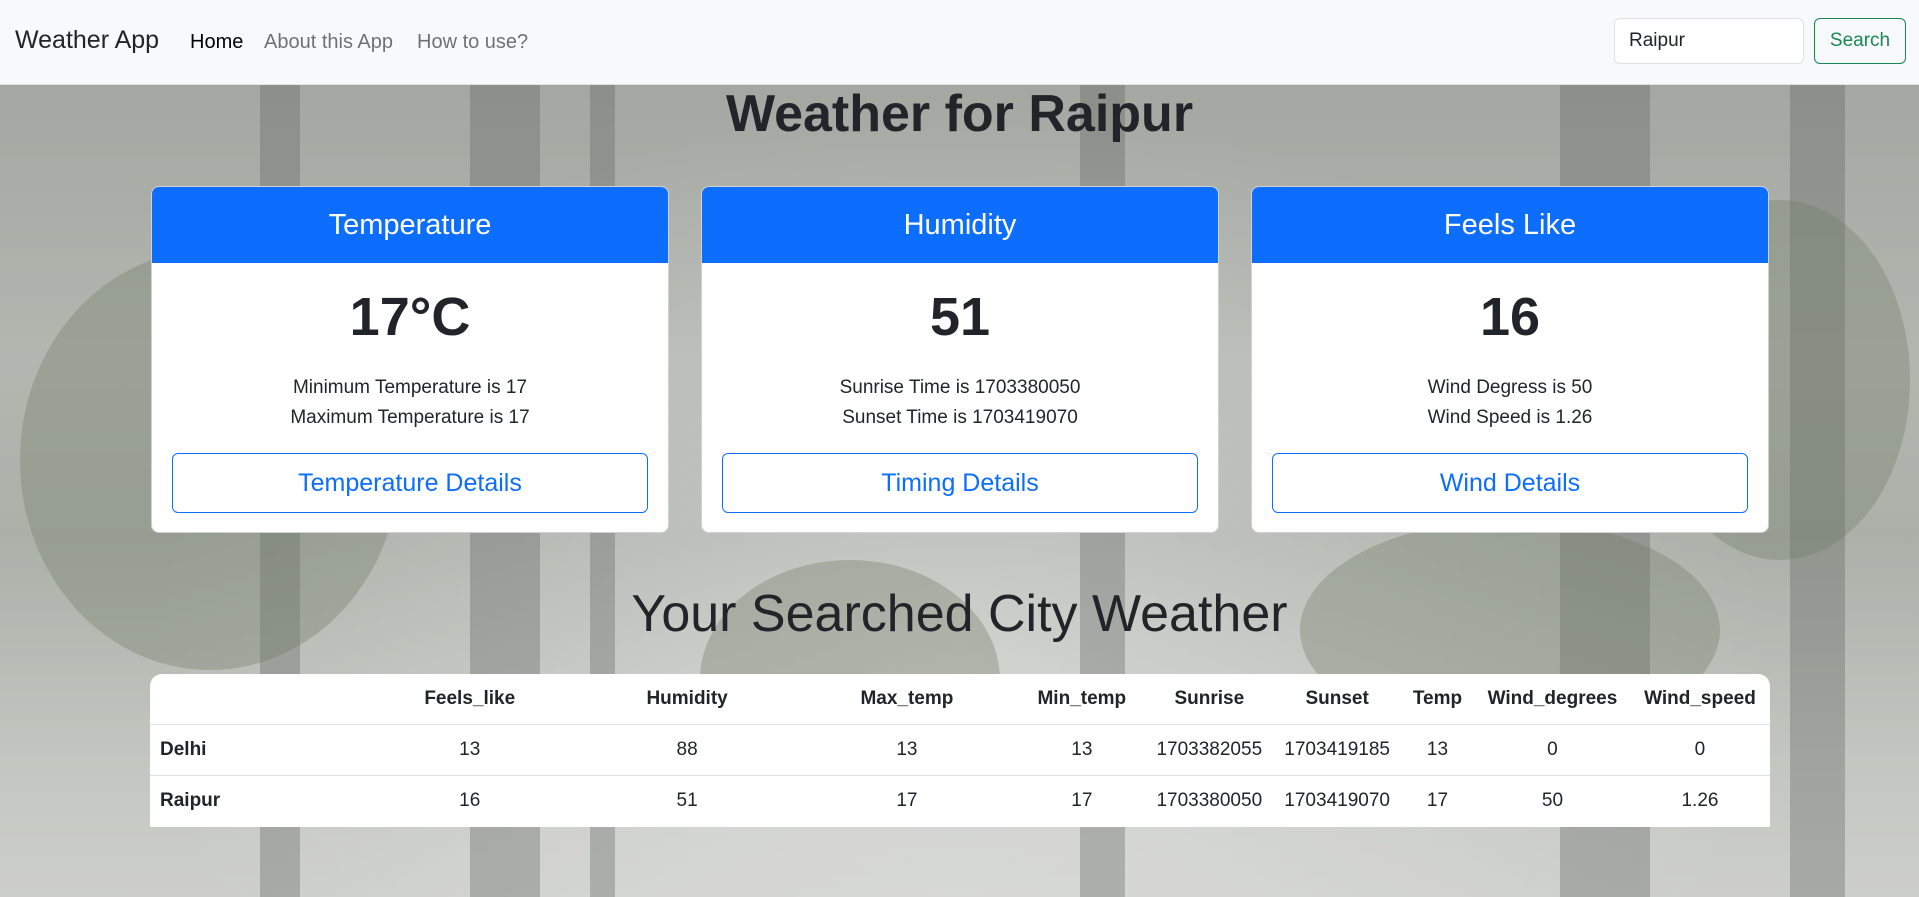  I want to click on card-line: Sunset Time is 1703419070, so click(960, 417).